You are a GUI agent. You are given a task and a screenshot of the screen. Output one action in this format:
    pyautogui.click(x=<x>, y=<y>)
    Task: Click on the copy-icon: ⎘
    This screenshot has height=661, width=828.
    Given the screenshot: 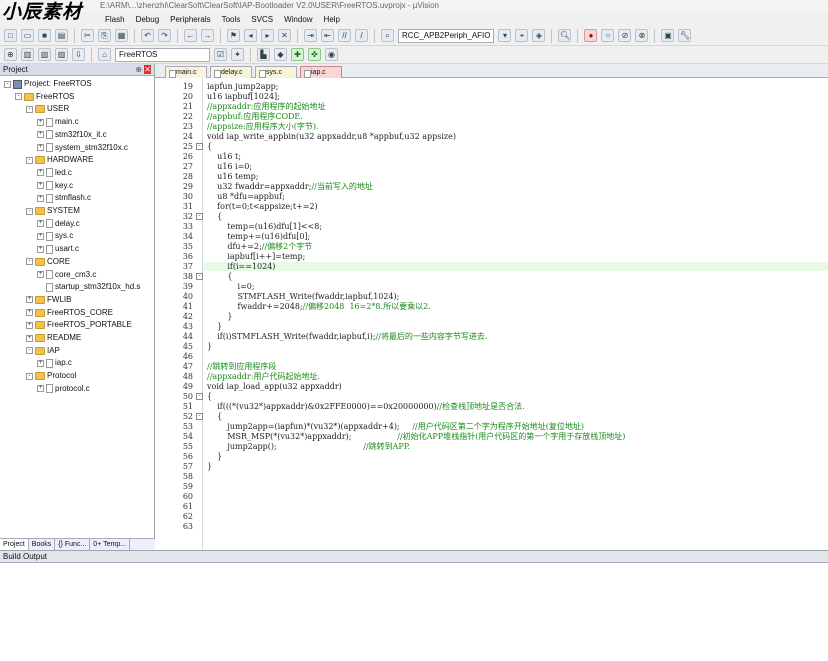 What is the action you would take?
    pyautogui.click(x=104, y=35)
    